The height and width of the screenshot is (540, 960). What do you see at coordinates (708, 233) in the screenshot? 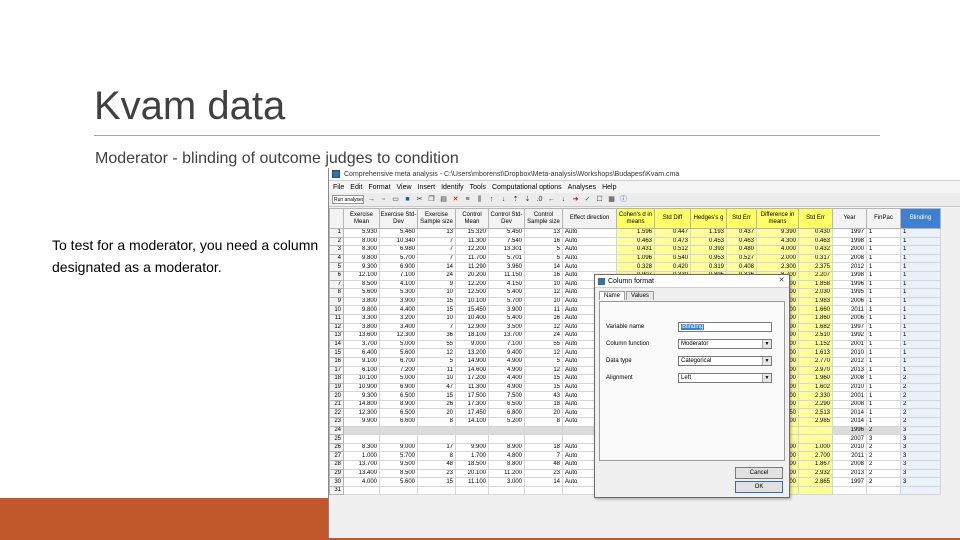
I see `table-cell: 1.193` at bounding box center [708, 233].